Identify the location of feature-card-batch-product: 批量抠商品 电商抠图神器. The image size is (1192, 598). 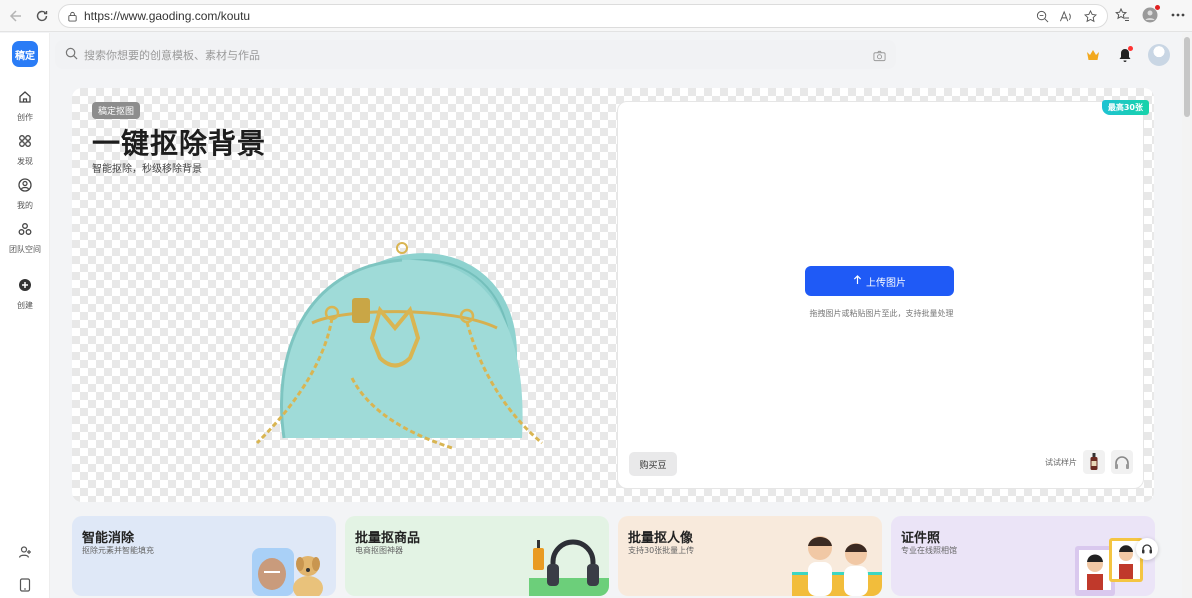
(477, 556).